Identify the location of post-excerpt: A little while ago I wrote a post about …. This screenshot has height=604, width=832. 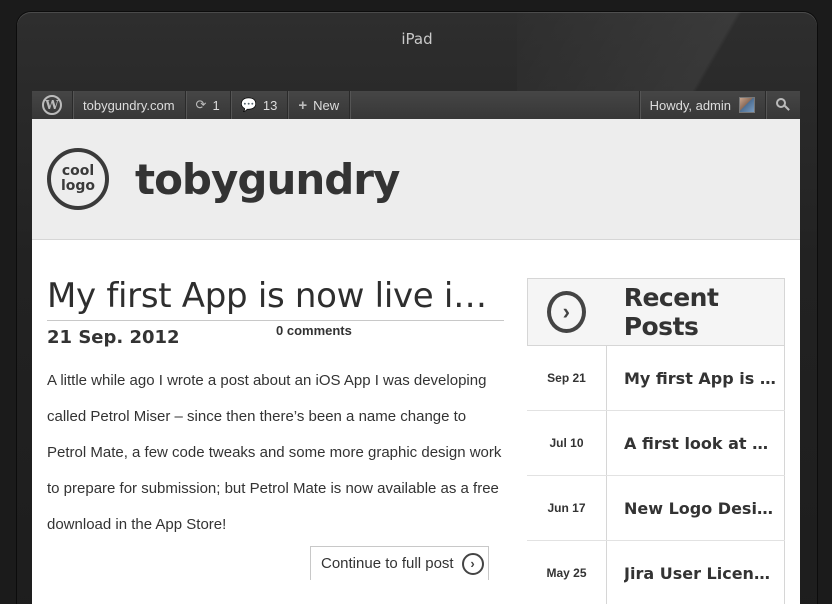
(274, 452).